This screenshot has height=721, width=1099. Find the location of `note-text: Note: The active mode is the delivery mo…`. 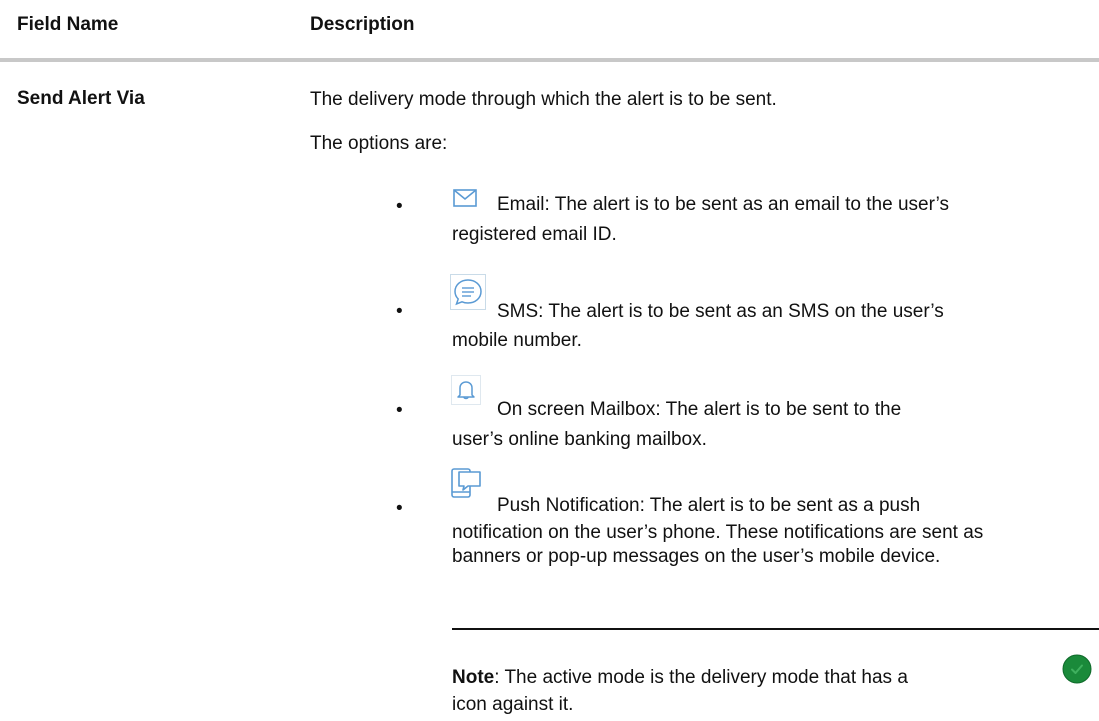

note-text: Note: The active mode is the delivery mo… is located at coordinates (749, 691).